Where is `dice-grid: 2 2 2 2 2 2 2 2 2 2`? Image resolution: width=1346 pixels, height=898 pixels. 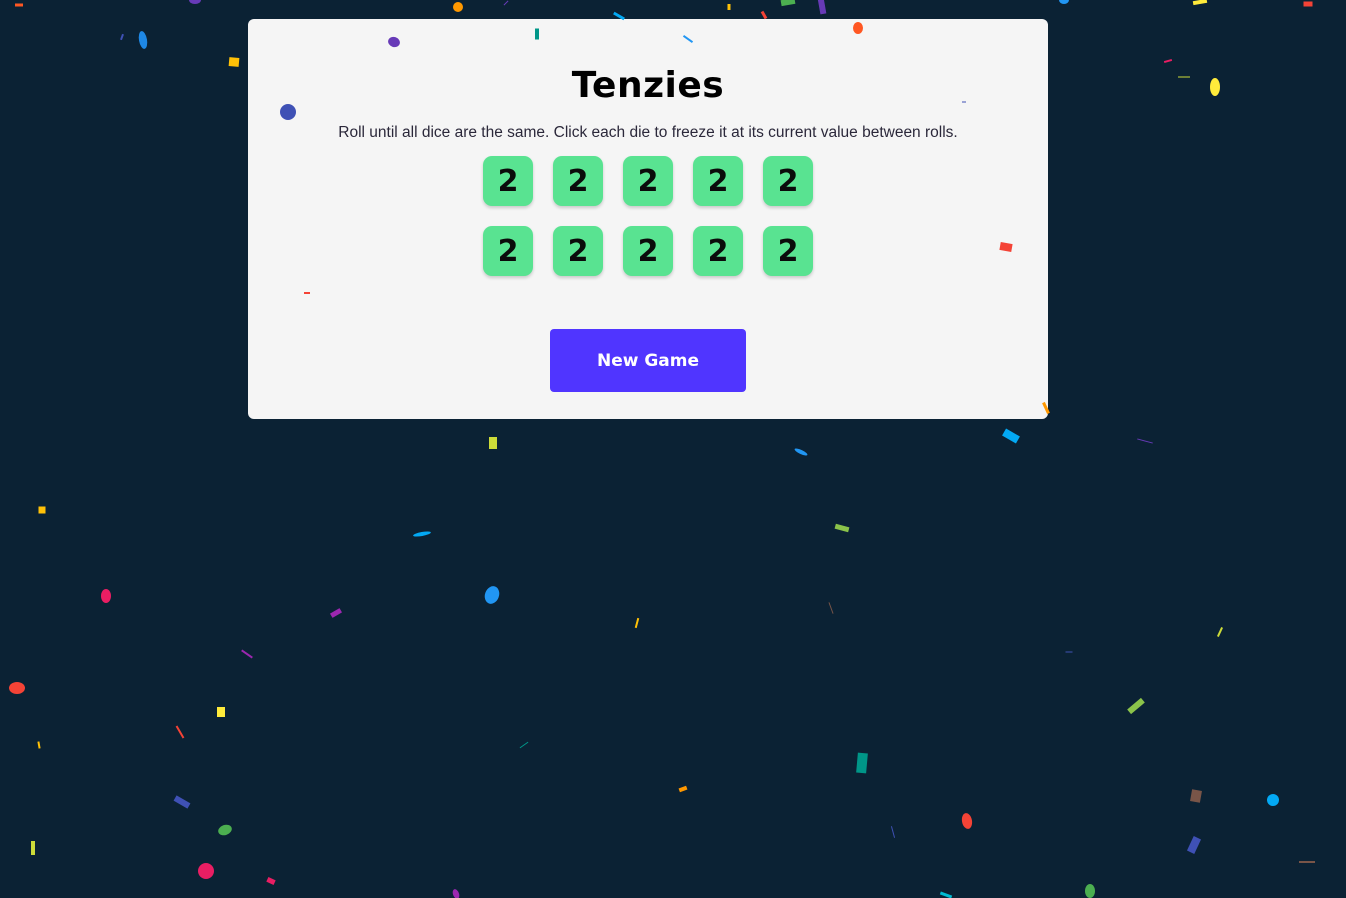 dice-grid: 2 2 2 2 2 2 2 2 2 2 is located at coordinates (648, 216).